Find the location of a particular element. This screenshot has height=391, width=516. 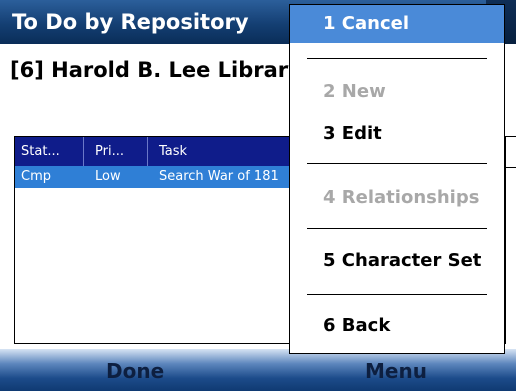

menu-item-cancel: 1 Cancel is located at coordinates (397, 24).